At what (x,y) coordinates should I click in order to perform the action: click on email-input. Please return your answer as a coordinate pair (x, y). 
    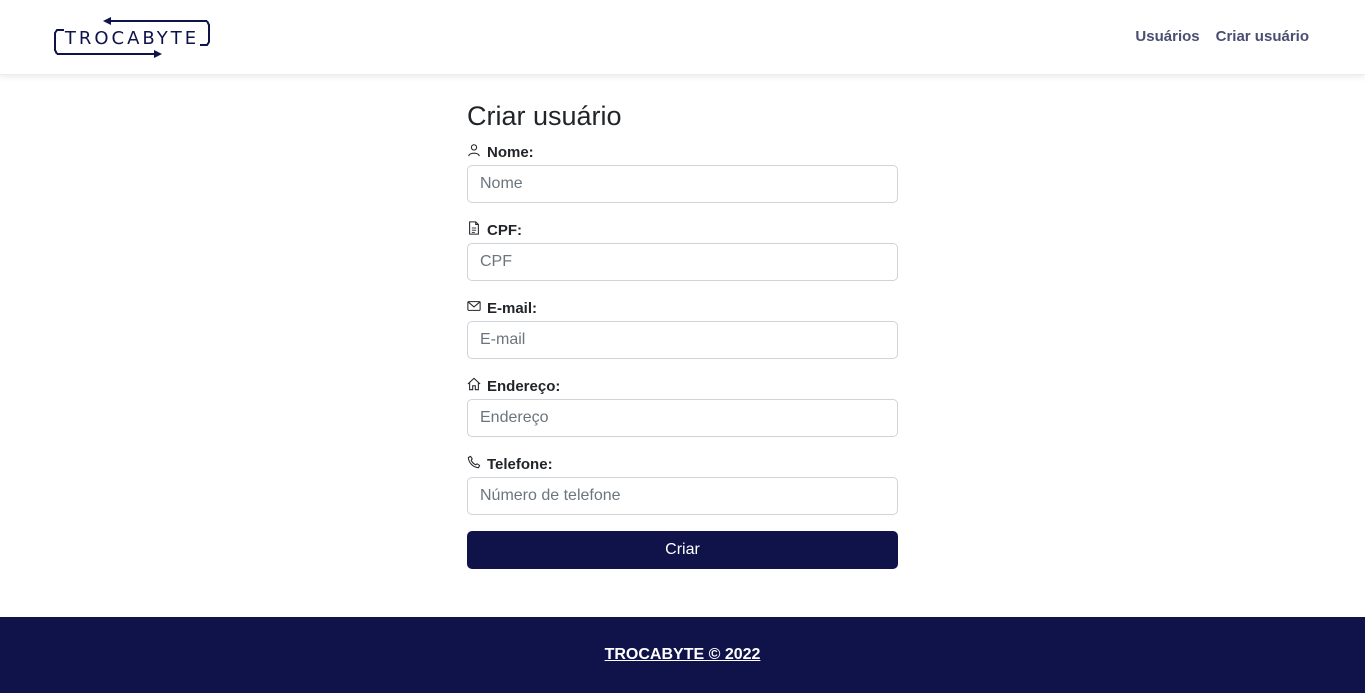
    Looking at the image, I should click on (682, 340).